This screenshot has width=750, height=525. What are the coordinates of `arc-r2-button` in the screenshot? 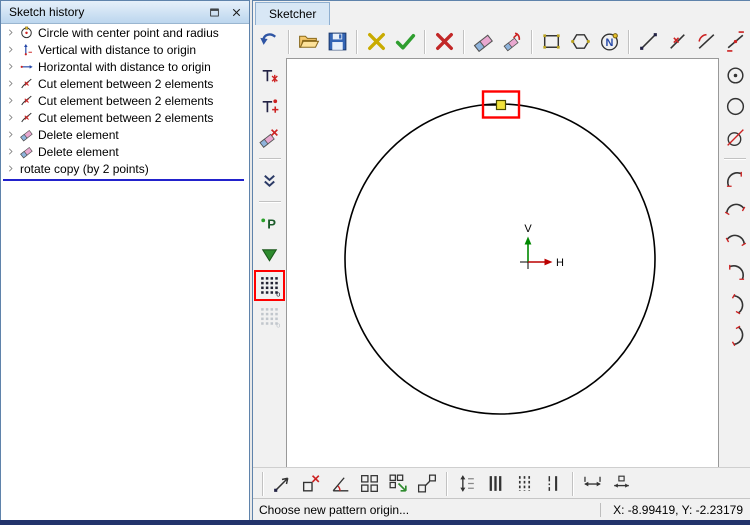 It's located at (735, 211).